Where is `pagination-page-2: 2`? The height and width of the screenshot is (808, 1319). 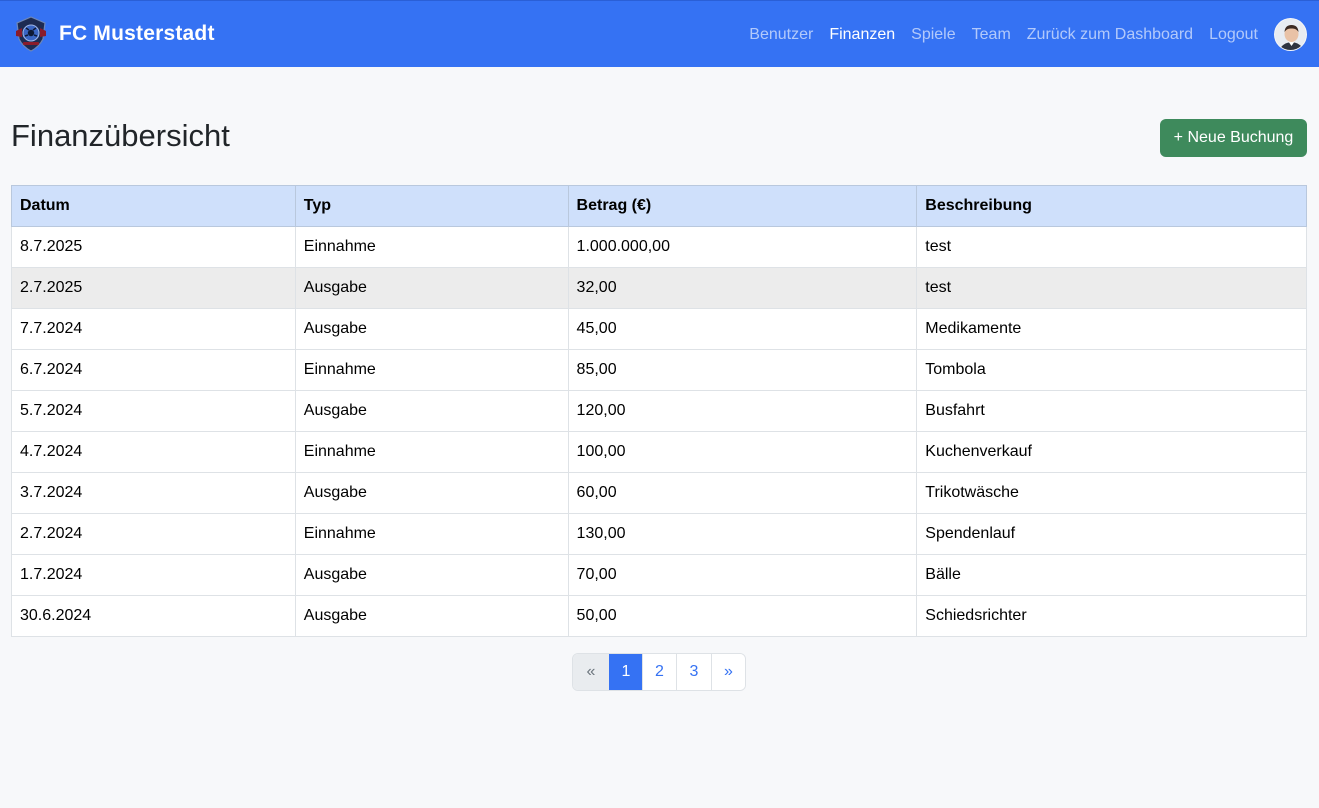
pagination-page-2: 2 is located at coordinates (659, 672).